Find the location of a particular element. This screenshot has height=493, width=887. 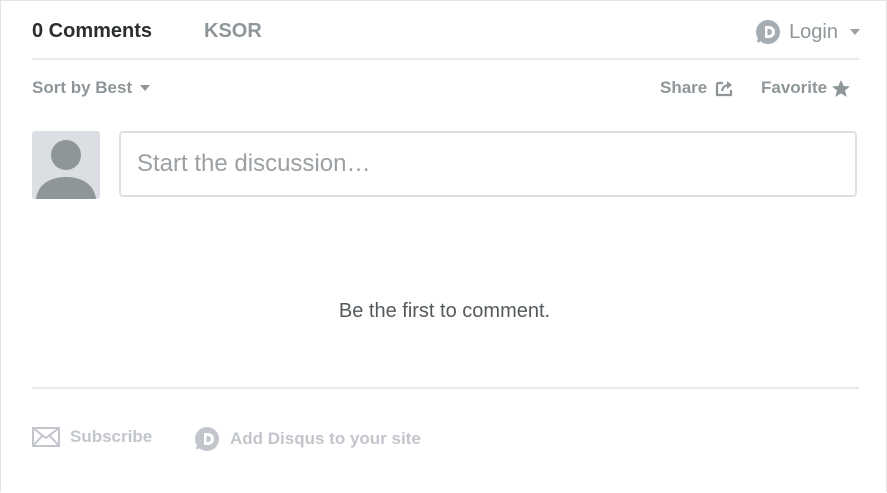

share-button: Share is located at coordinates (697, 88).